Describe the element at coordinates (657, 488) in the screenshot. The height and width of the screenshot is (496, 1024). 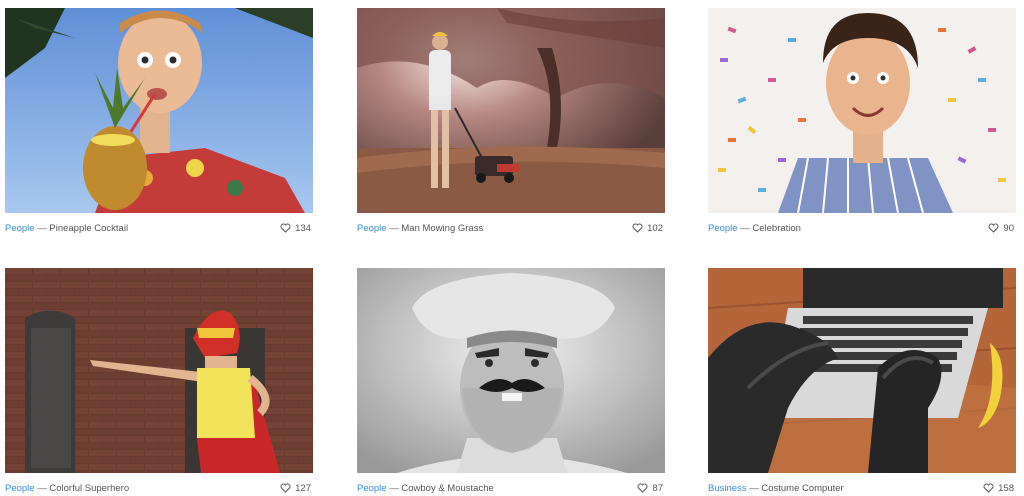
I see `like-count: 87` at that location.